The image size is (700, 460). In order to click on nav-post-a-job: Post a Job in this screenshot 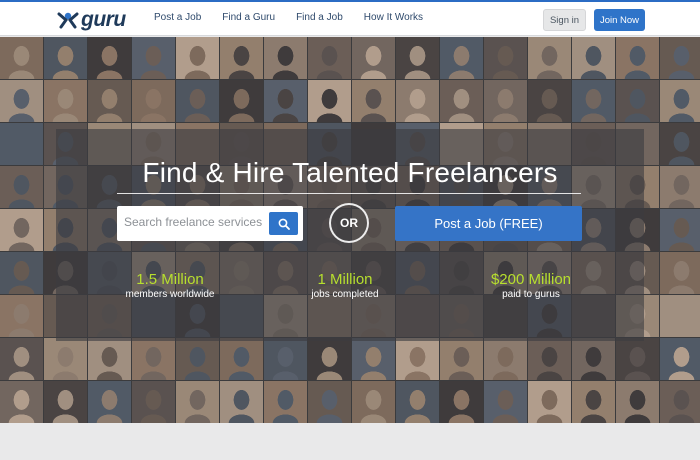, I will do `click(177, 17)`.